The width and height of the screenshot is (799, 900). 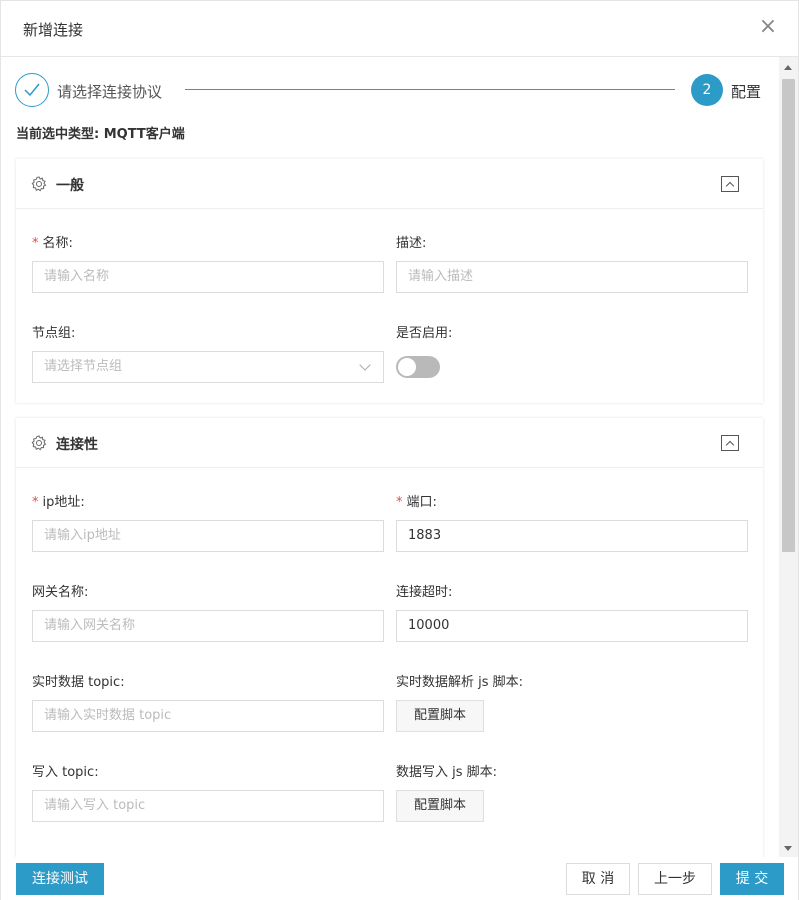 I want to click on chevron-down-icon, so click(x=365, y=365).